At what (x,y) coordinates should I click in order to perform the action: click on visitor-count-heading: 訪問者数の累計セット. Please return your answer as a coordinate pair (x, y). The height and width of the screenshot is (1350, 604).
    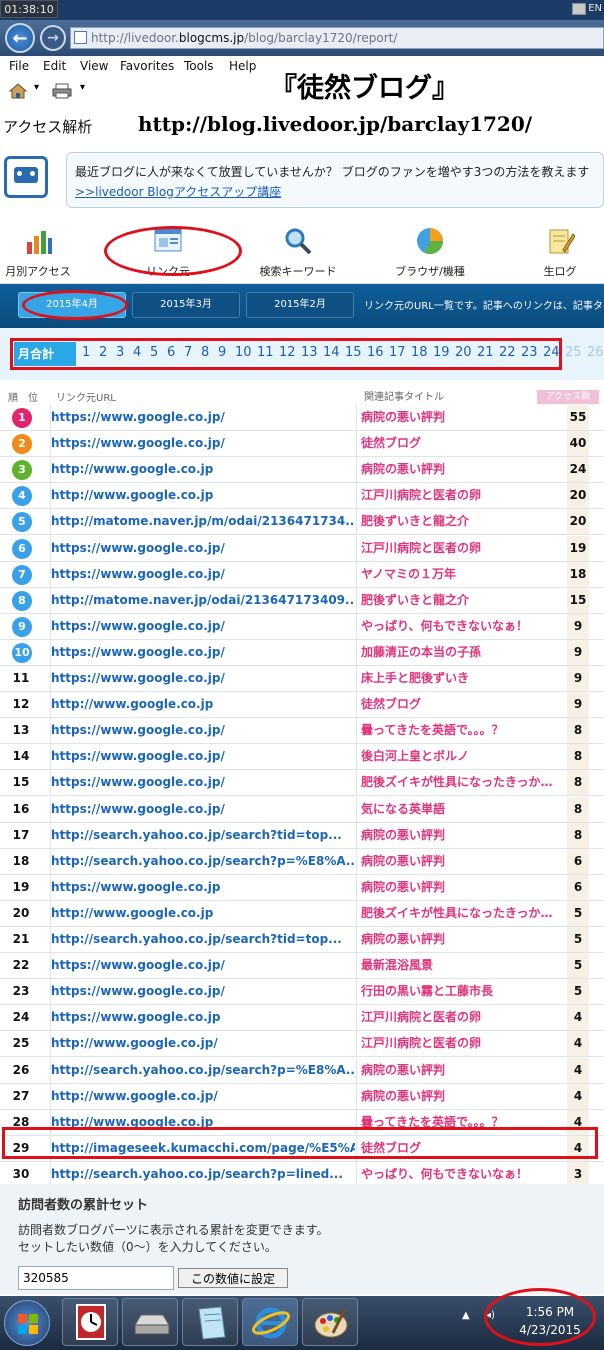
    Looking at the image, I should click on (83, 1205).